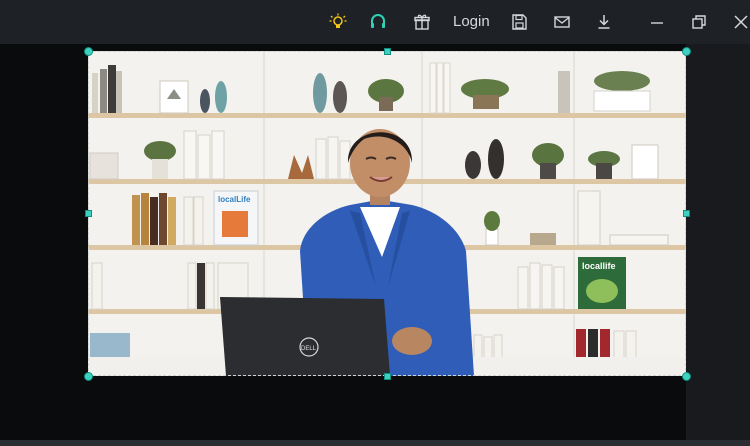 This screenshot has width=750, height=446. What do you see at coordinates (562, 22) in the screenshot?
I see `mail-icon` at bounding box center [562, 22].